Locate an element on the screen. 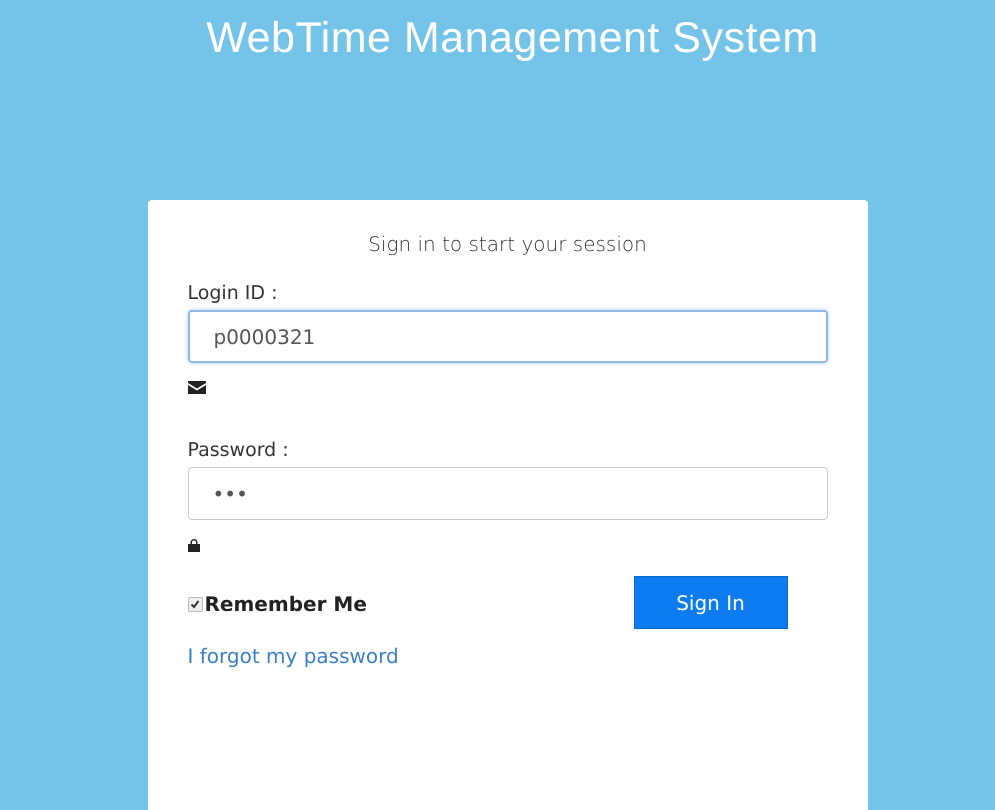 This screenshot has width=995, height=810. forgot-password-link: I forgot my password is located at coordinates (293, 656).